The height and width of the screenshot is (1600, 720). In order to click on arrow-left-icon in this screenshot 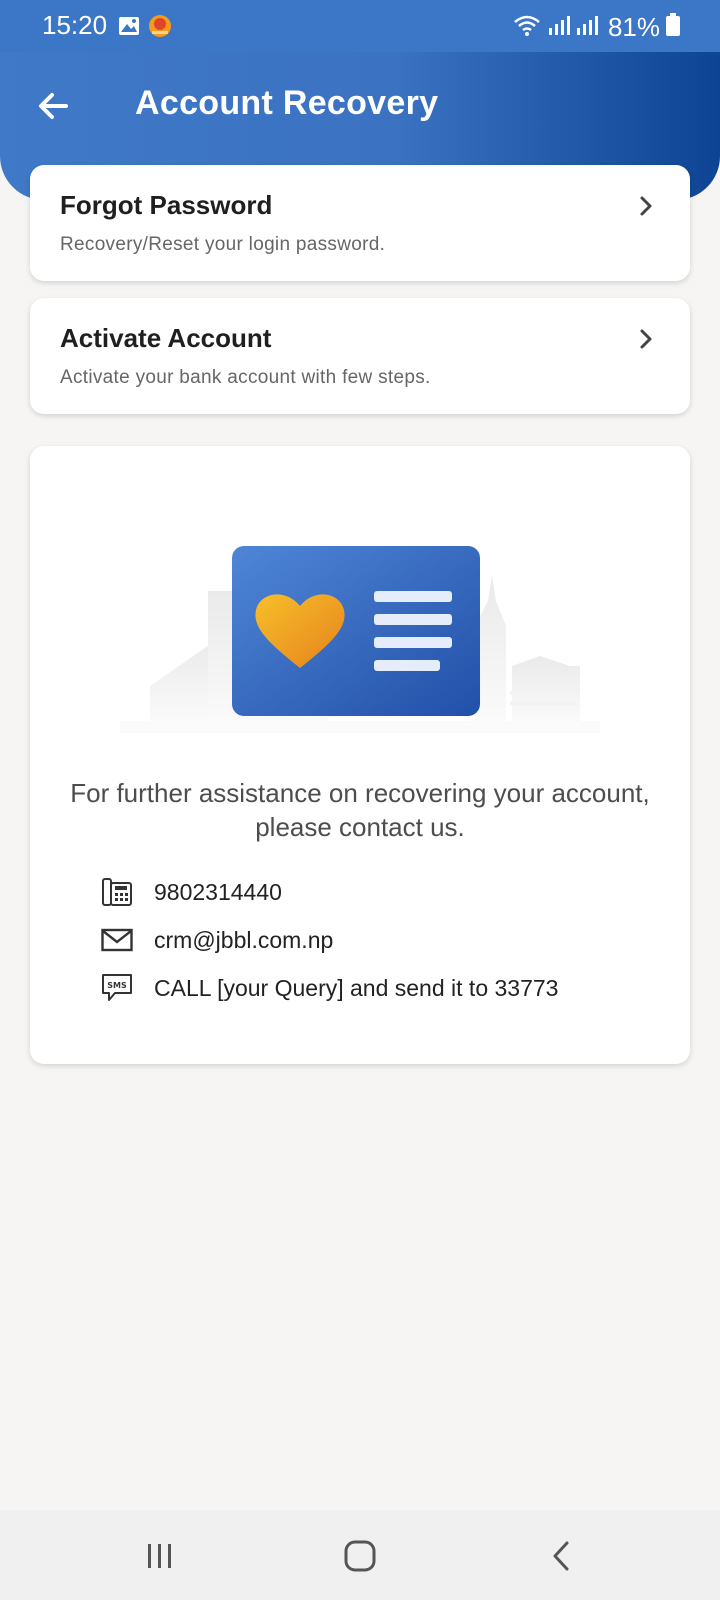, I will do `click(53, 106)`.